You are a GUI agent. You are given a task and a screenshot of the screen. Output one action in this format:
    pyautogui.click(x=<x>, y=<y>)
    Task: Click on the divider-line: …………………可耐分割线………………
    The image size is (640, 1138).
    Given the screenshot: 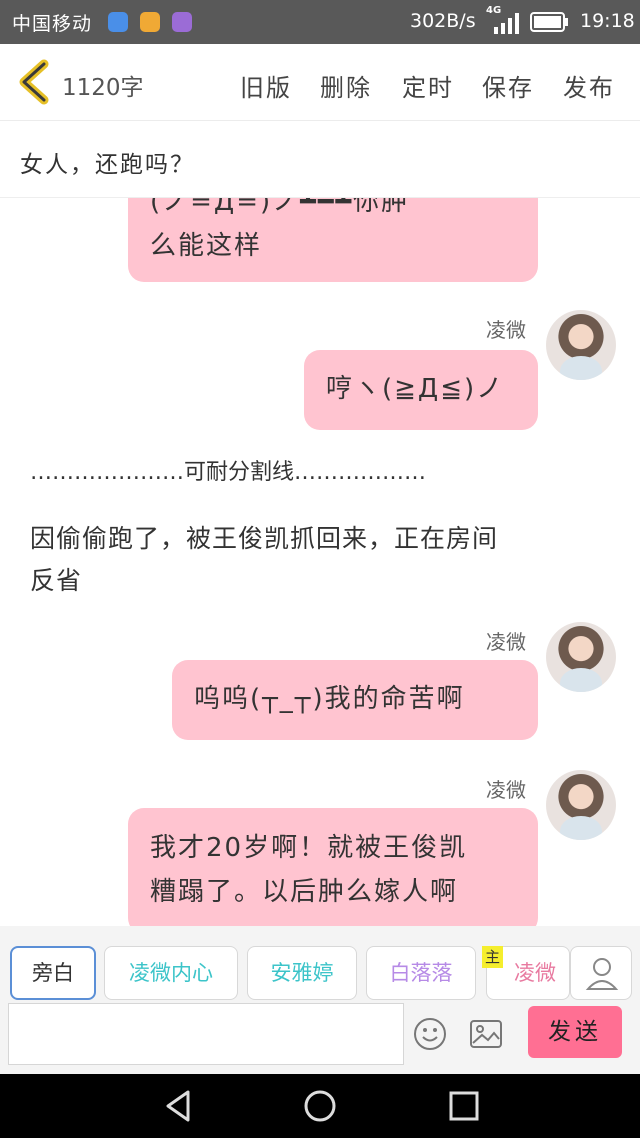 What is the action you would take?
    pyautogui.click(x=228, y=472)
    